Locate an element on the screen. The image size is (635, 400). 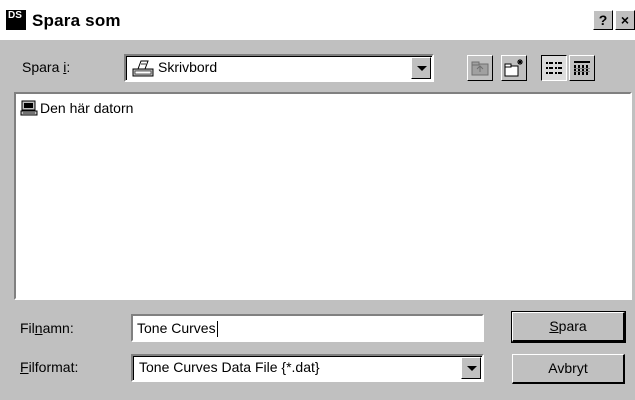
filename-field: Tone Curves is located at coordinates (307, 328).